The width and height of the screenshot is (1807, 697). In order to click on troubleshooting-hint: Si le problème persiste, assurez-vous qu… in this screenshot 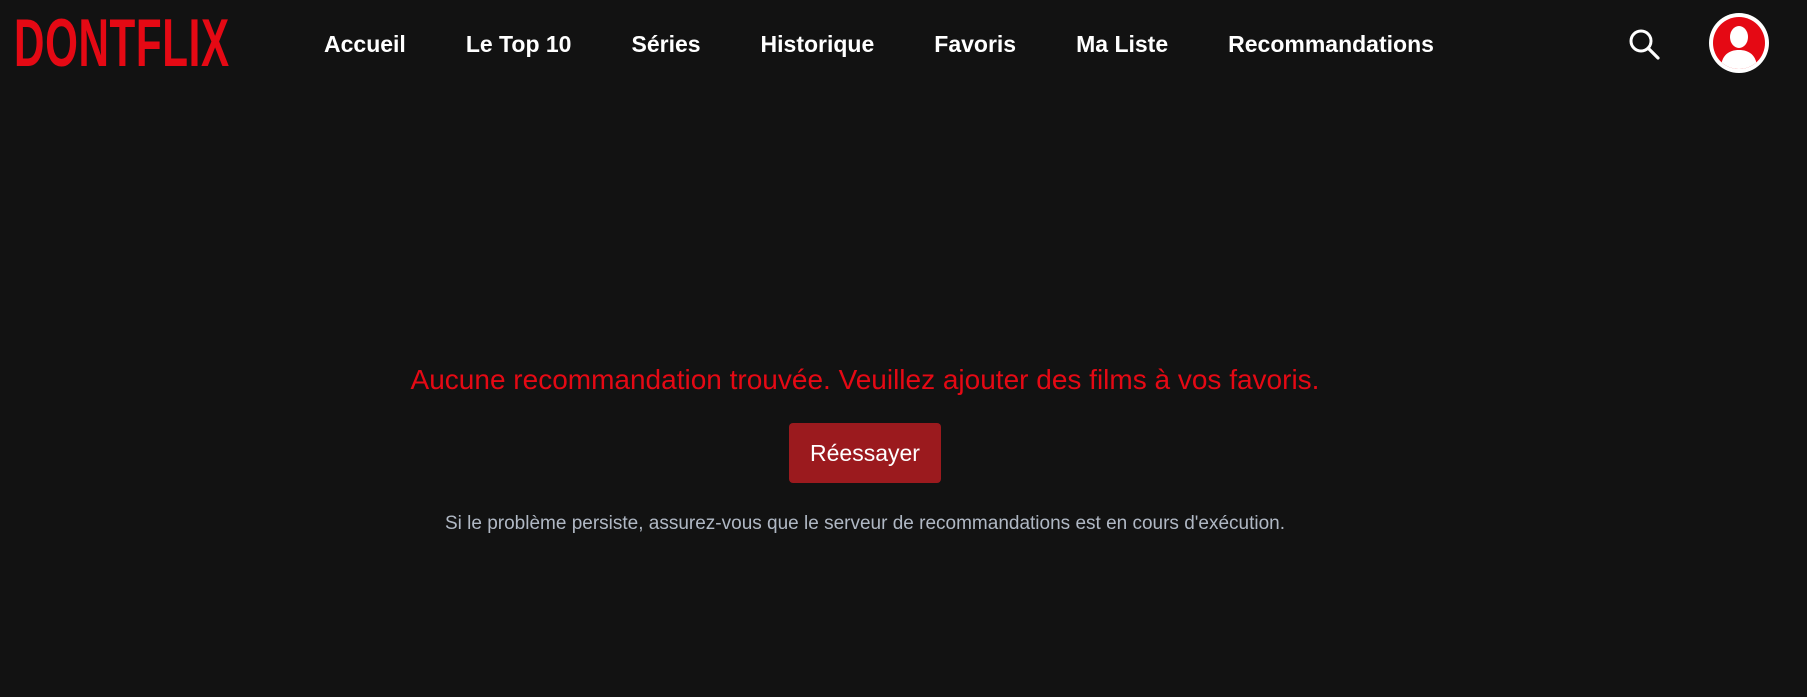, I will do `click(865, 523)`.